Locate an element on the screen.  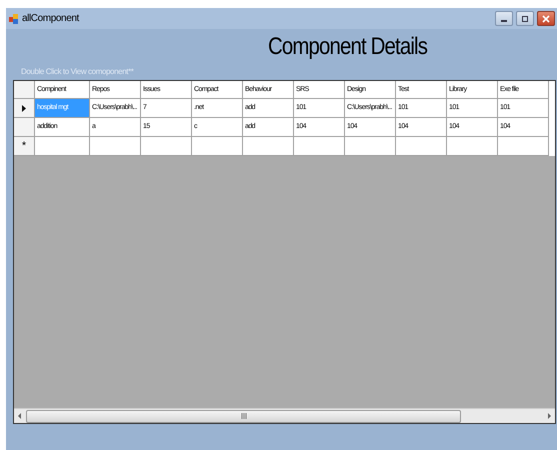
row-header: * is located at coordinates (24, 146).